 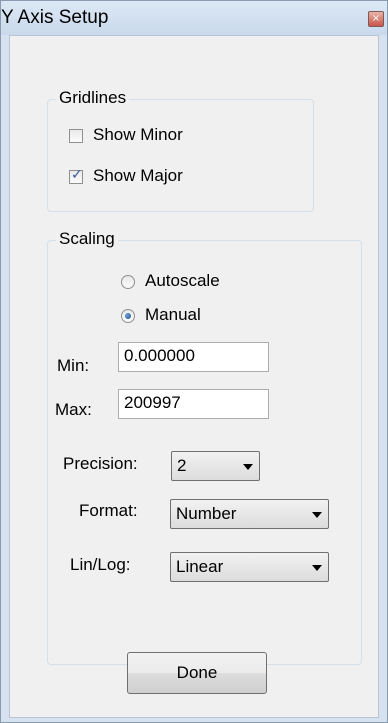 I want to click on manual-radio, so click(x=128, y=316).